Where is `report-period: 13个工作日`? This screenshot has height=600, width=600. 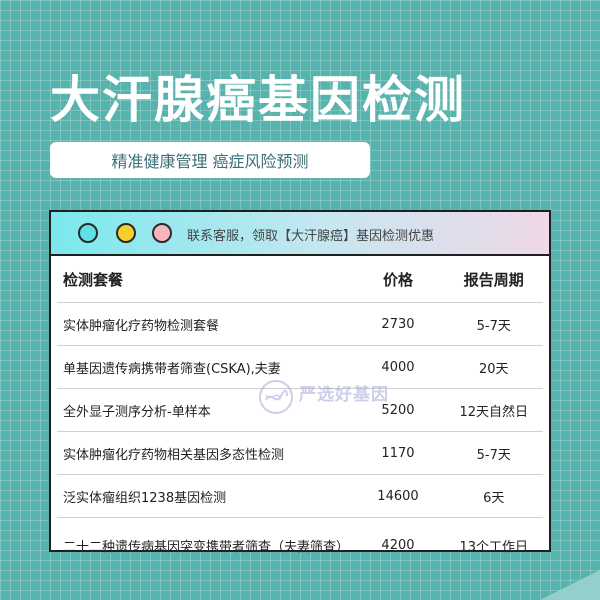
report-period: 13个工作日 is located at coordinates (494, 547).